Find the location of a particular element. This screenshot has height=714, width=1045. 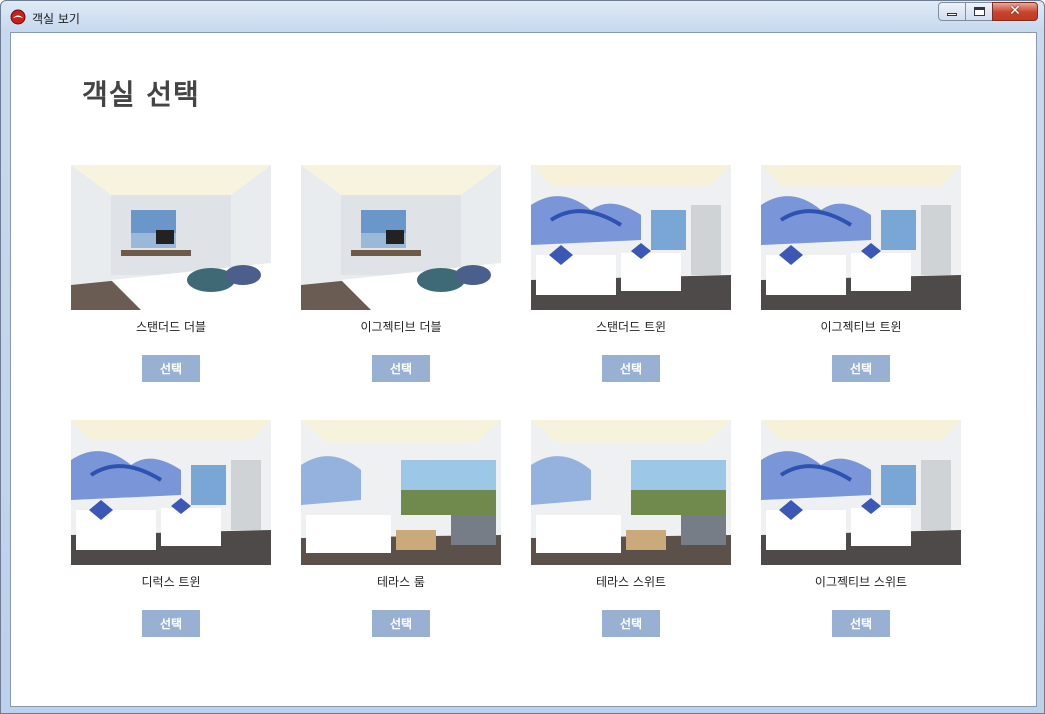

title-bar: 객실 보기 ✕ is located at coordinates (522, 16).